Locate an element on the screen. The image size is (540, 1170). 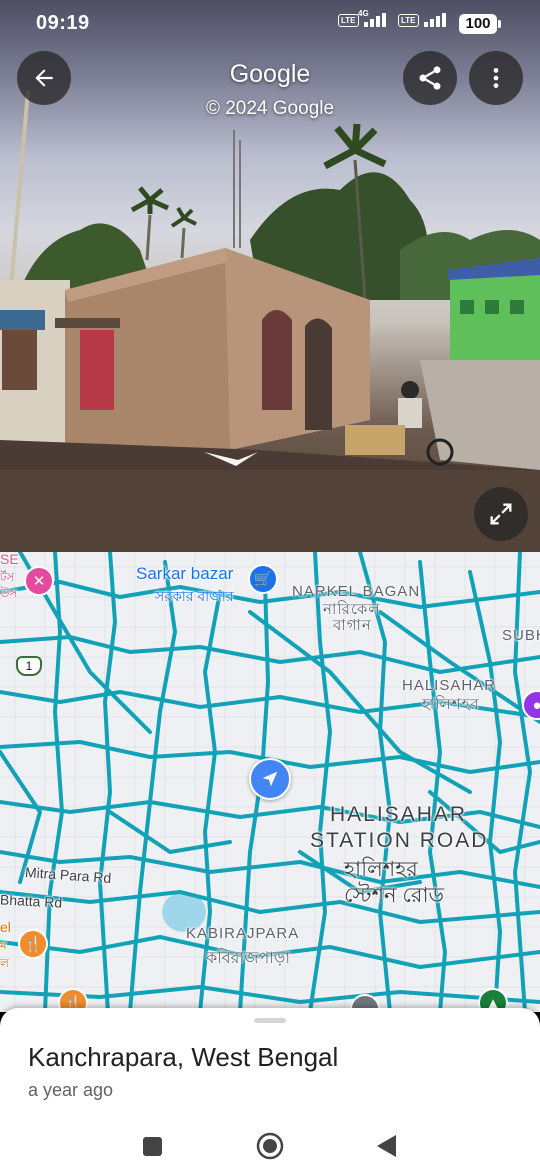
share-button is located at coordinates (430, 78).